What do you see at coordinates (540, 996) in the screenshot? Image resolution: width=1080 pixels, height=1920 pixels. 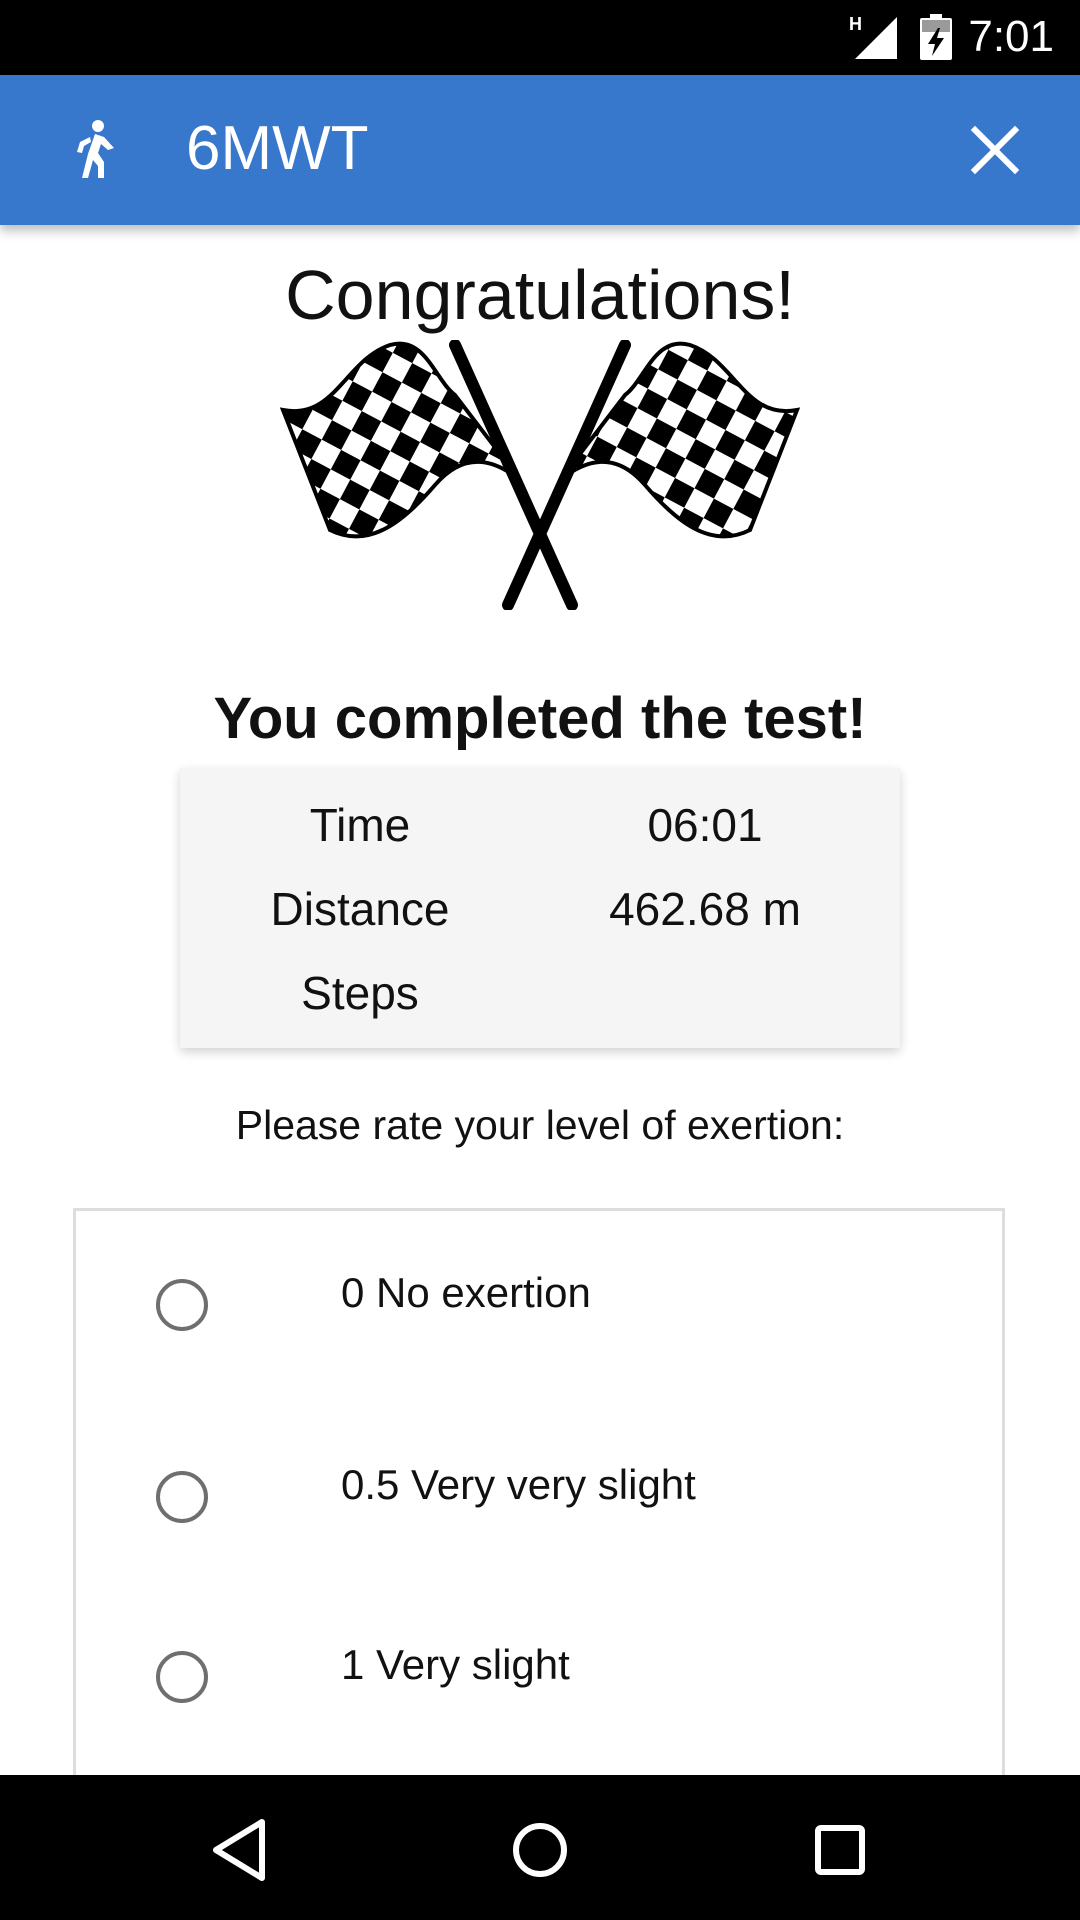 I see `result-row-steps: Steps` at bounding box center [540, 996].